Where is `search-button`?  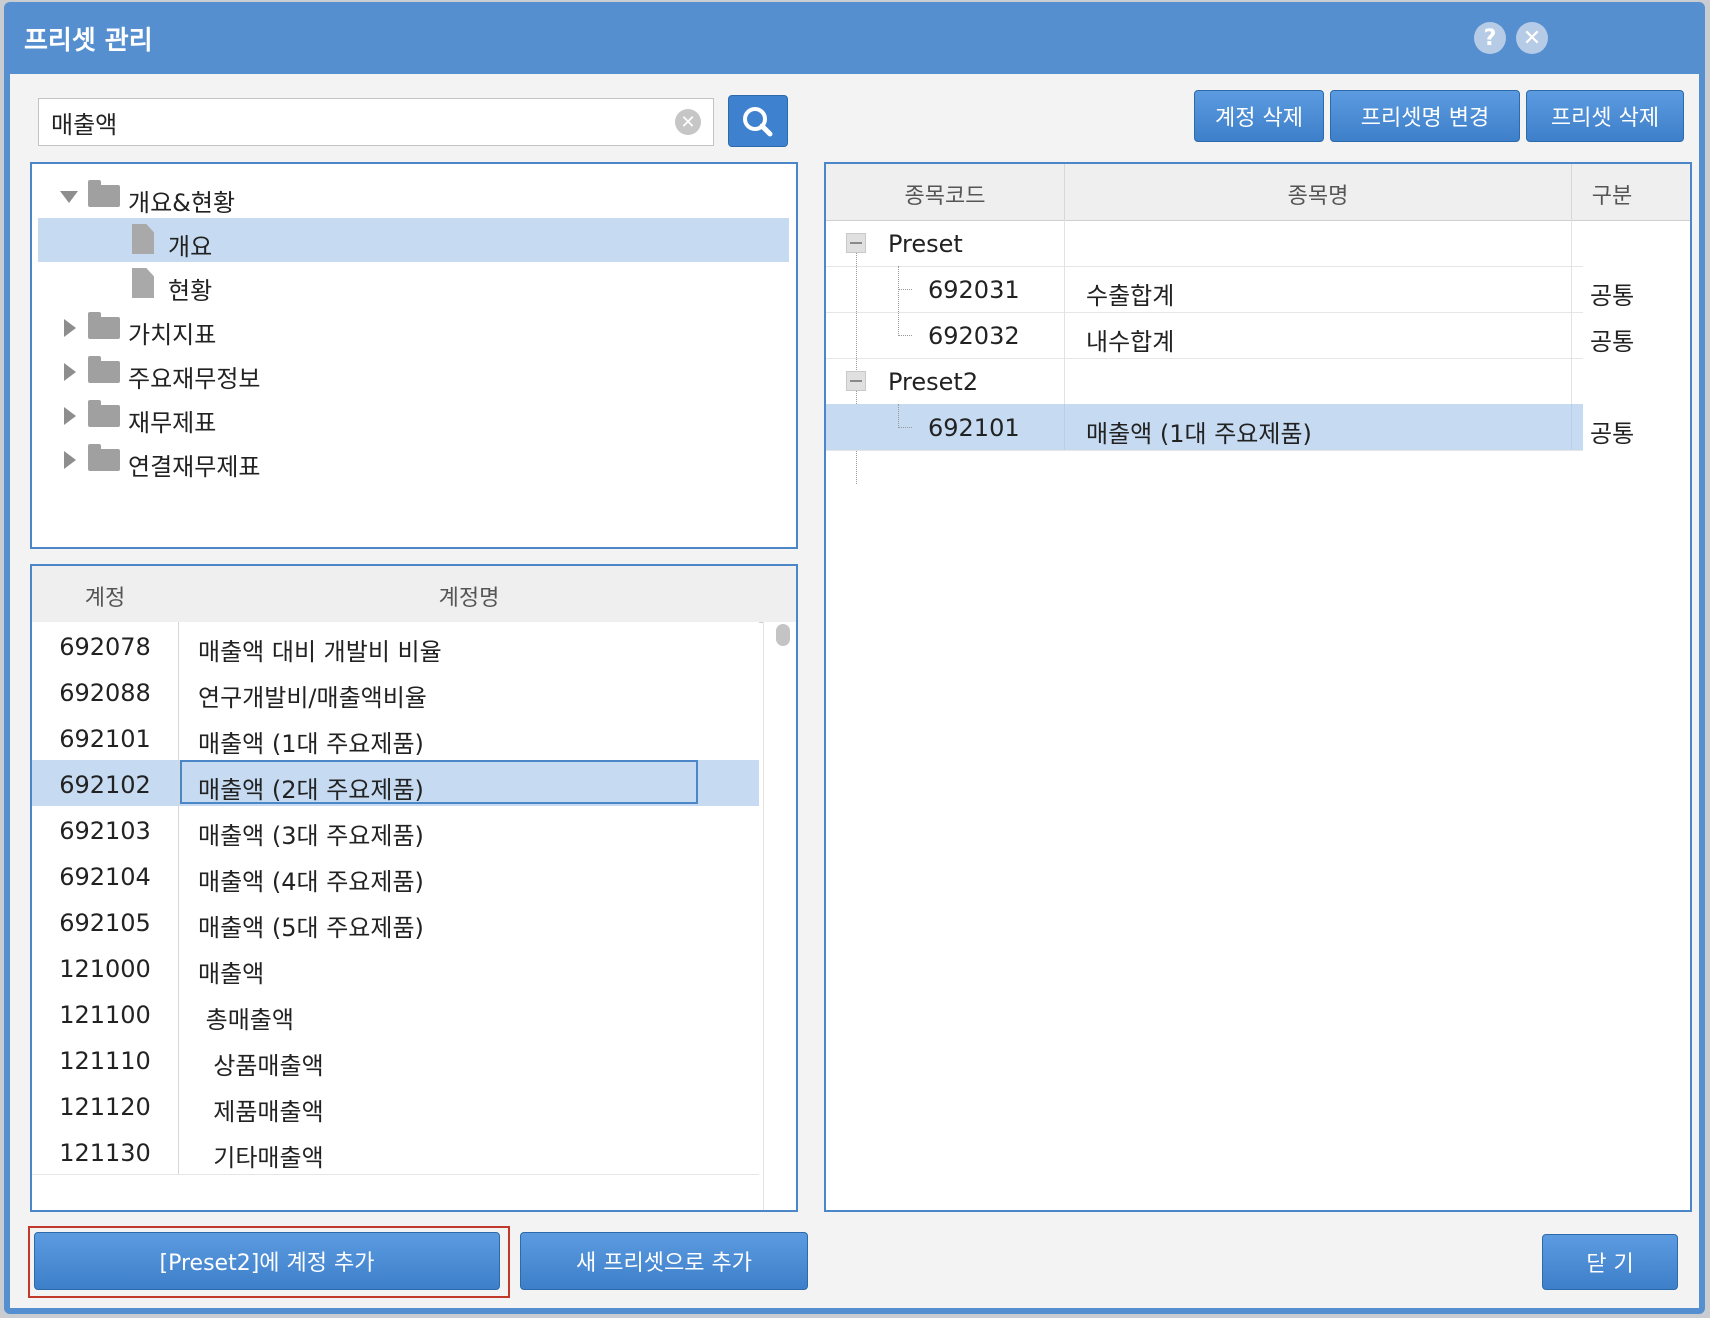
search-button is located at coordinates (758, 121).